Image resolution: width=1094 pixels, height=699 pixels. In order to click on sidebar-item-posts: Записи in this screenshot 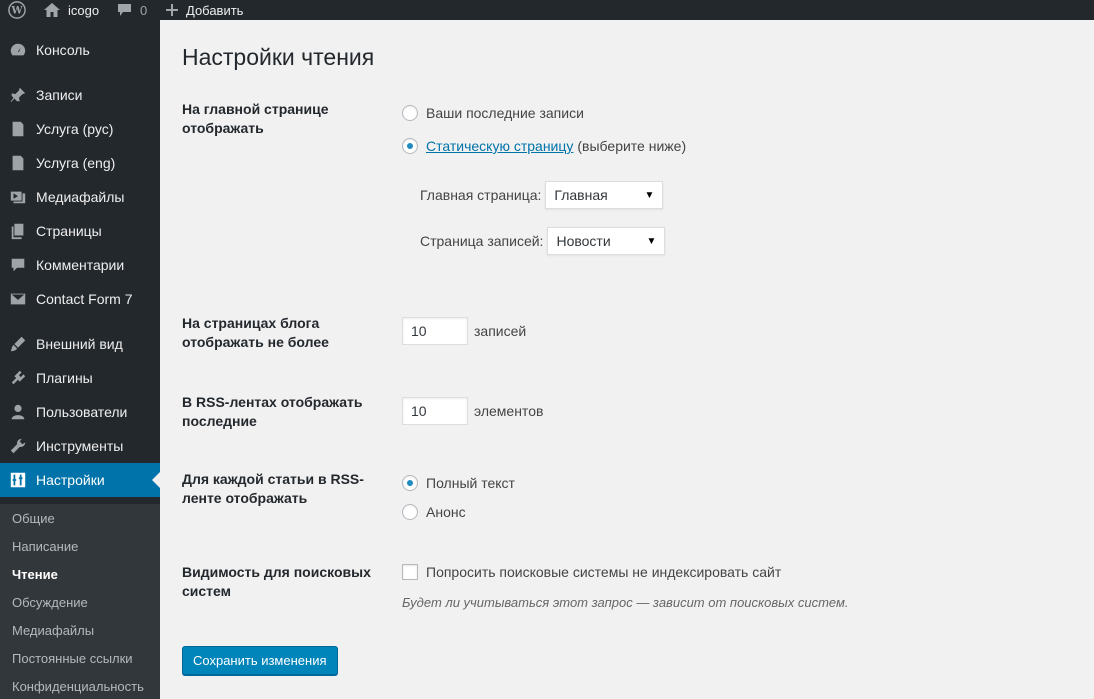, I will do `click(80, 95)`.